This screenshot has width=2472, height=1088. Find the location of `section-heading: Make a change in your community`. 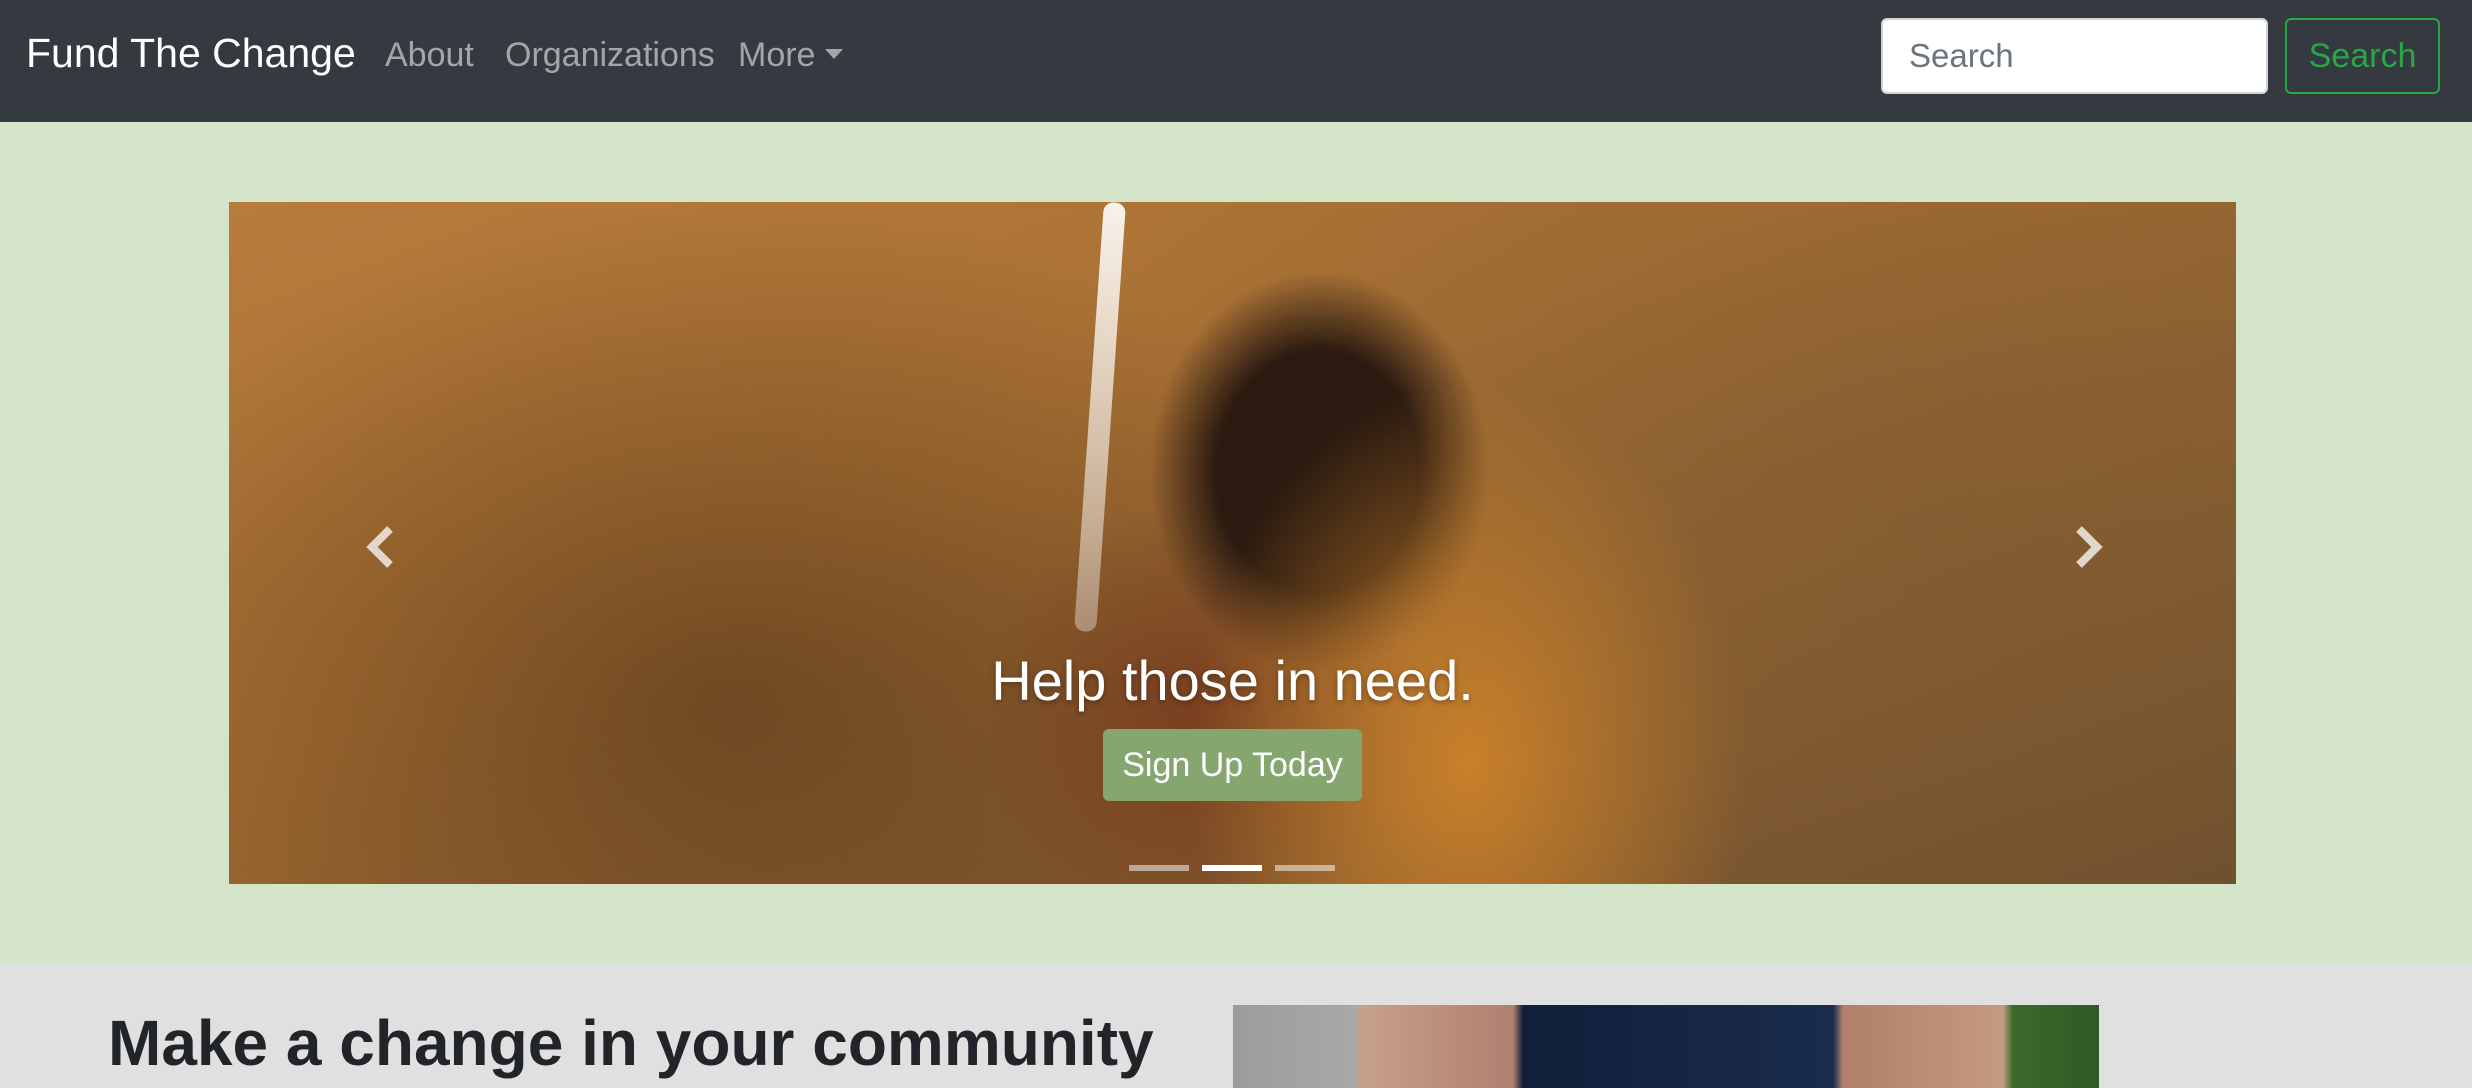

section-heading: Make a change in your community is located at coordinates (631, 1043).